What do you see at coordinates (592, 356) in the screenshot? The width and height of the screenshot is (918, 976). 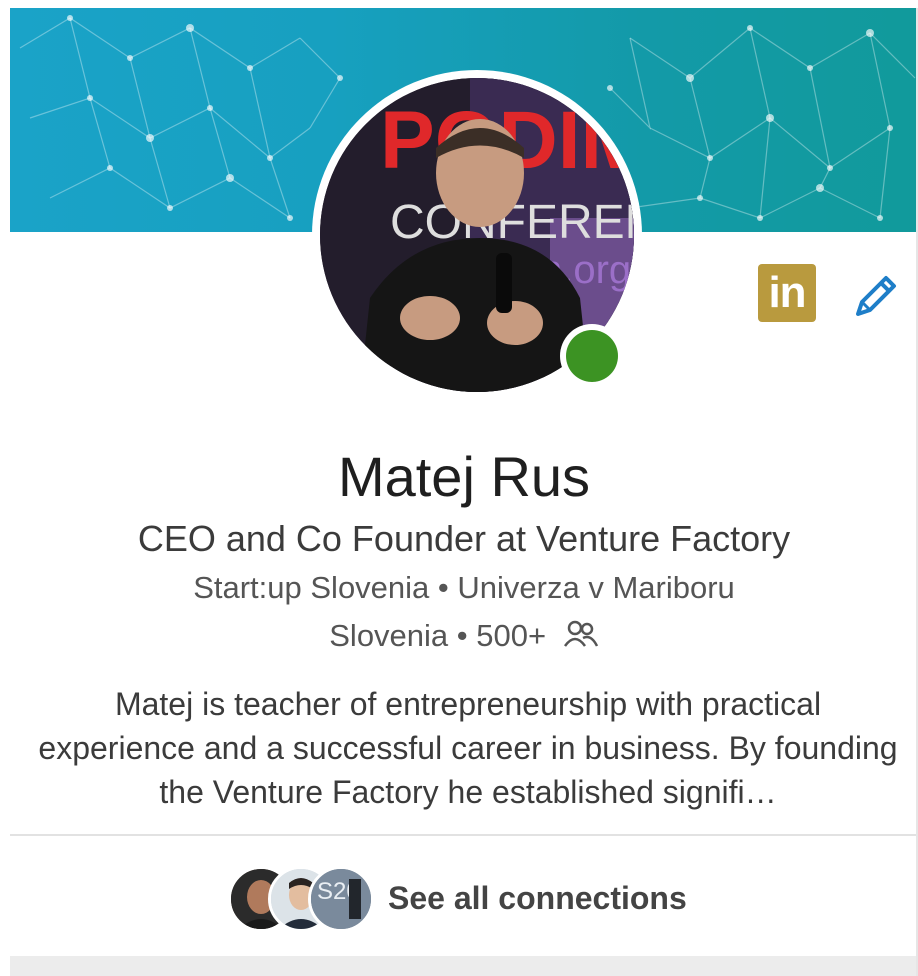 I see `online-status-indicator` at bounding box center [592, 356].